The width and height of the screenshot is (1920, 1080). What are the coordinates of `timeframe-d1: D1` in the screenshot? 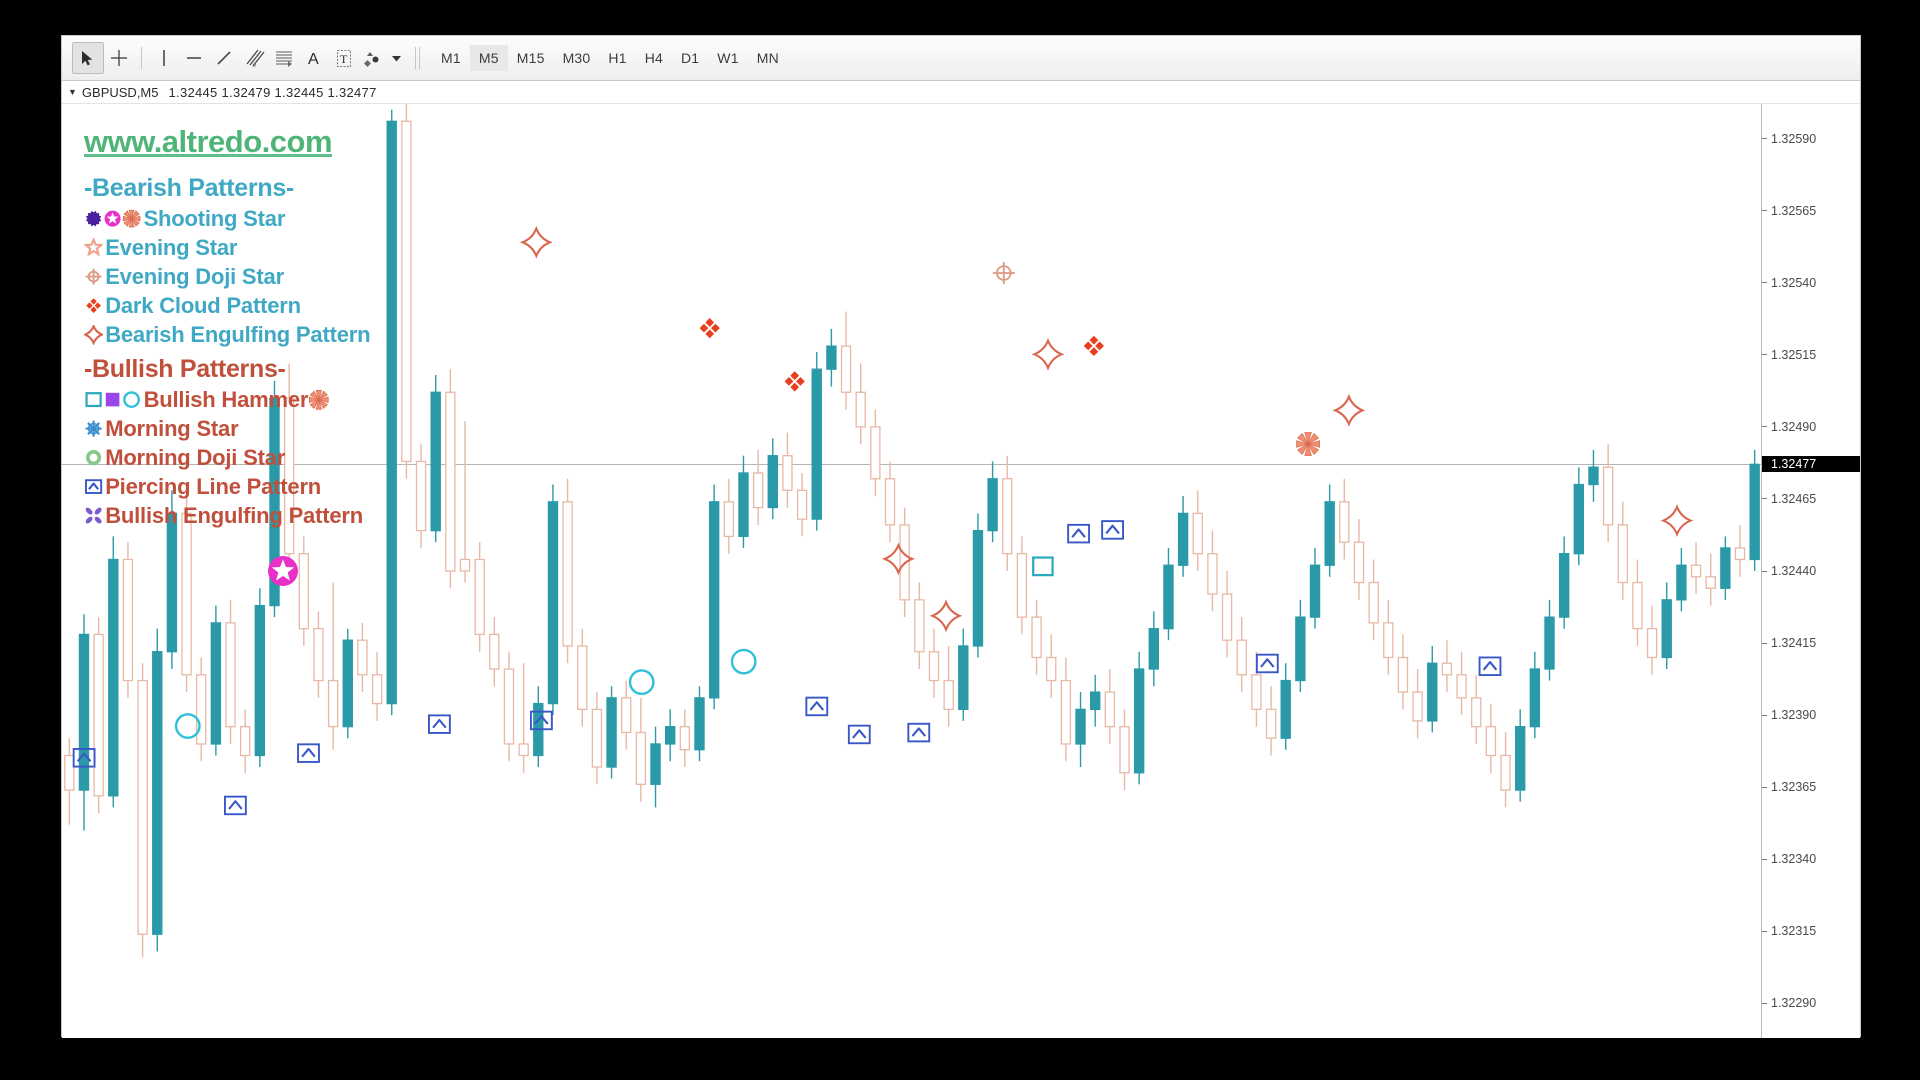 It's located at (690, 58).